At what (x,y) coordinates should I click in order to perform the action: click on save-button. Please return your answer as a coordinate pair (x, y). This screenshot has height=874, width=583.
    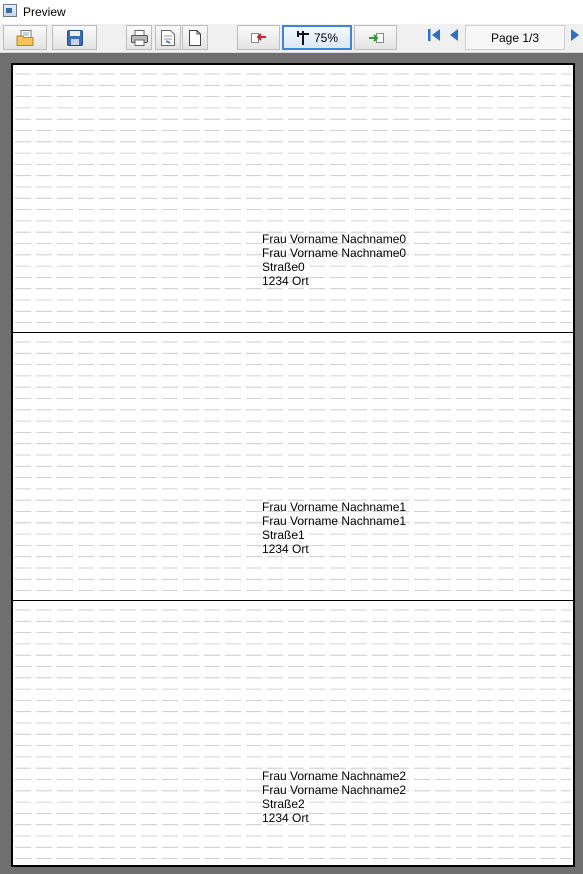
    Looking at the image, I should click on (74, 37).